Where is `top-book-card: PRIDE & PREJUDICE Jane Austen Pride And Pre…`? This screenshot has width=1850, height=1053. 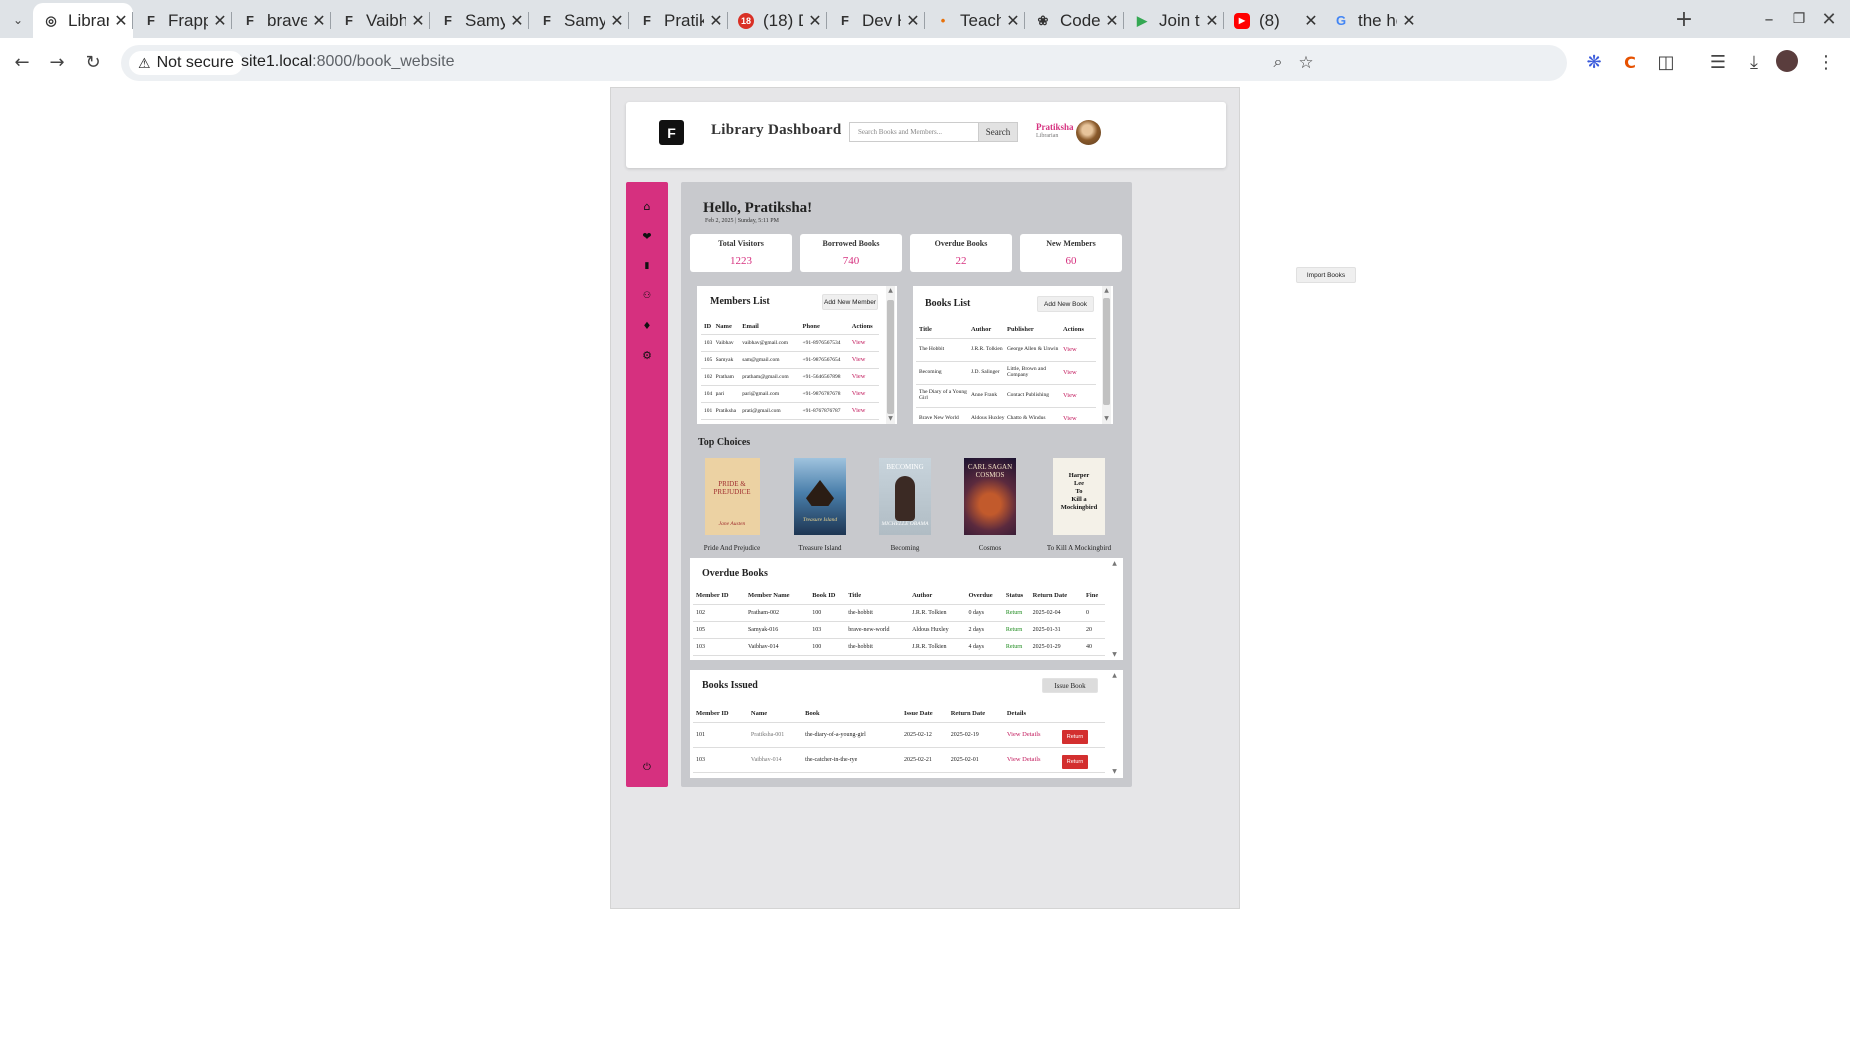 top-book-card: PRIDE & PREJUDICE Jane Austen Pride And Pre… is located at coordinates (732, 505).